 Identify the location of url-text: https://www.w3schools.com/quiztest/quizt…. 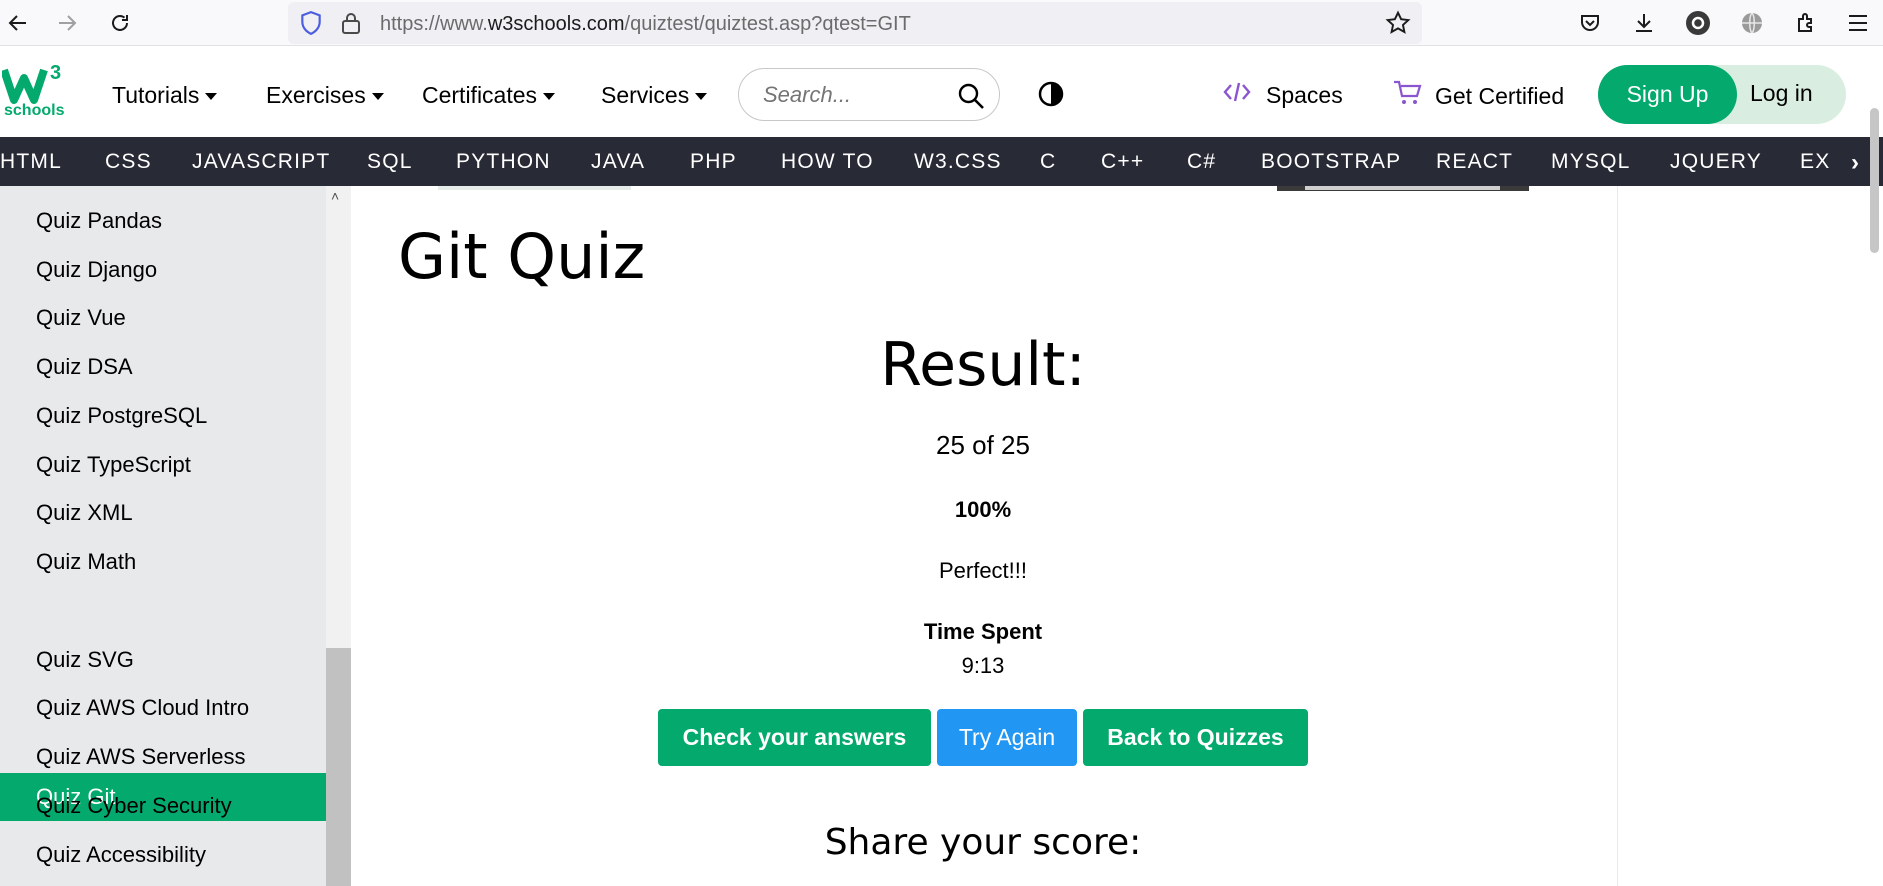
(645, 24).